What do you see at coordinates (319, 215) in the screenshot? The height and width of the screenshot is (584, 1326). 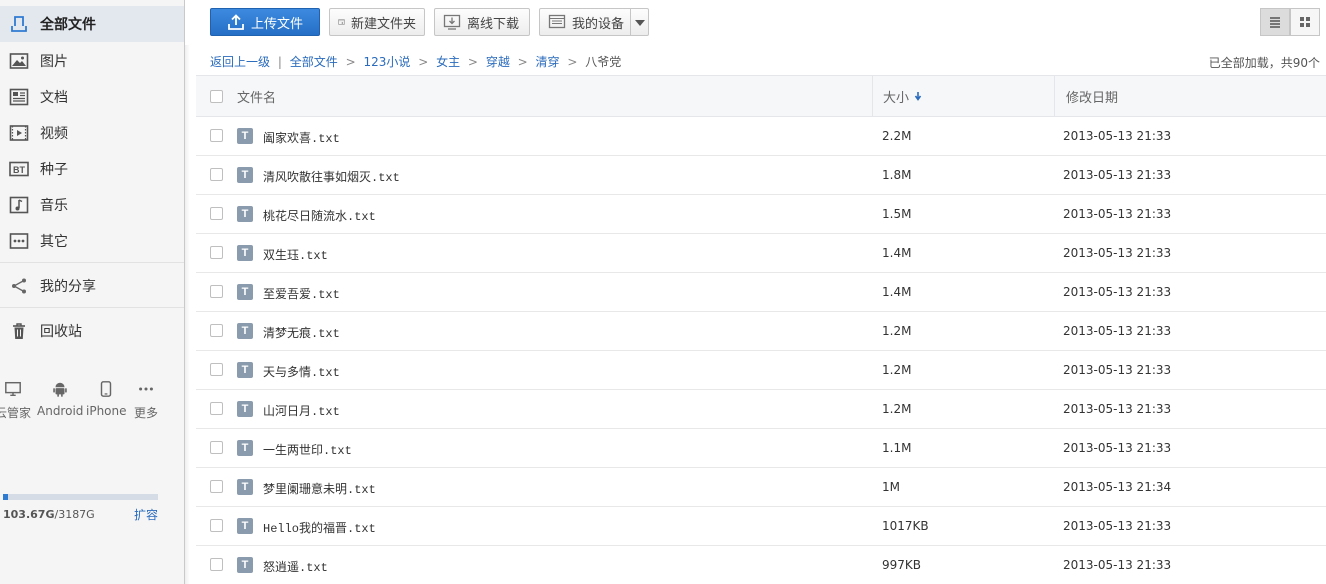 I see `file-name: 桃花尽日随流水.txt` at bounding box center [319, 215].